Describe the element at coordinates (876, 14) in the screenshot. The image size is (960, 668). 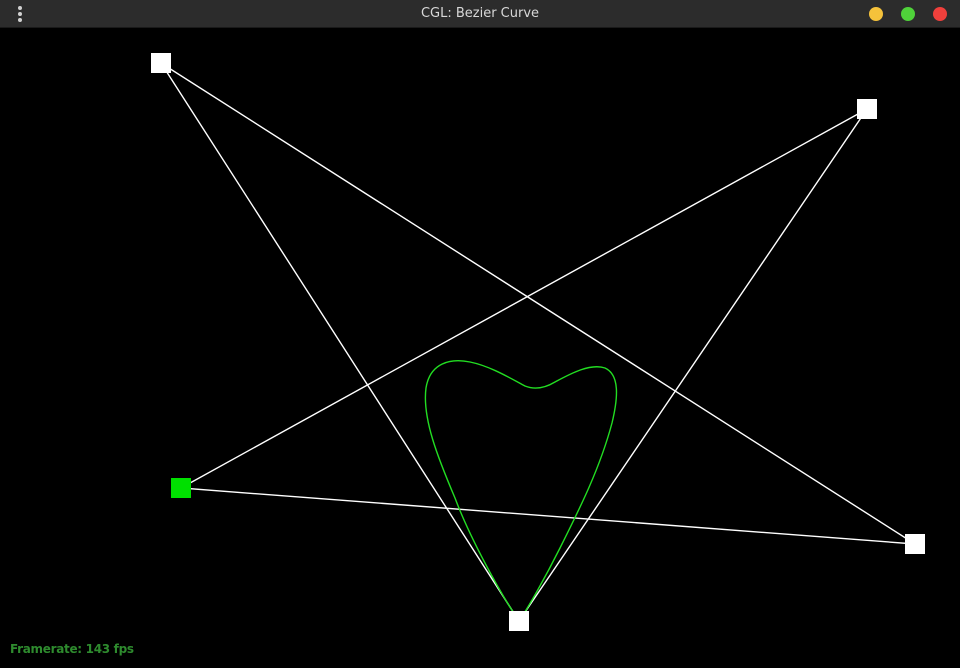
I see `minimize-button` at that location.